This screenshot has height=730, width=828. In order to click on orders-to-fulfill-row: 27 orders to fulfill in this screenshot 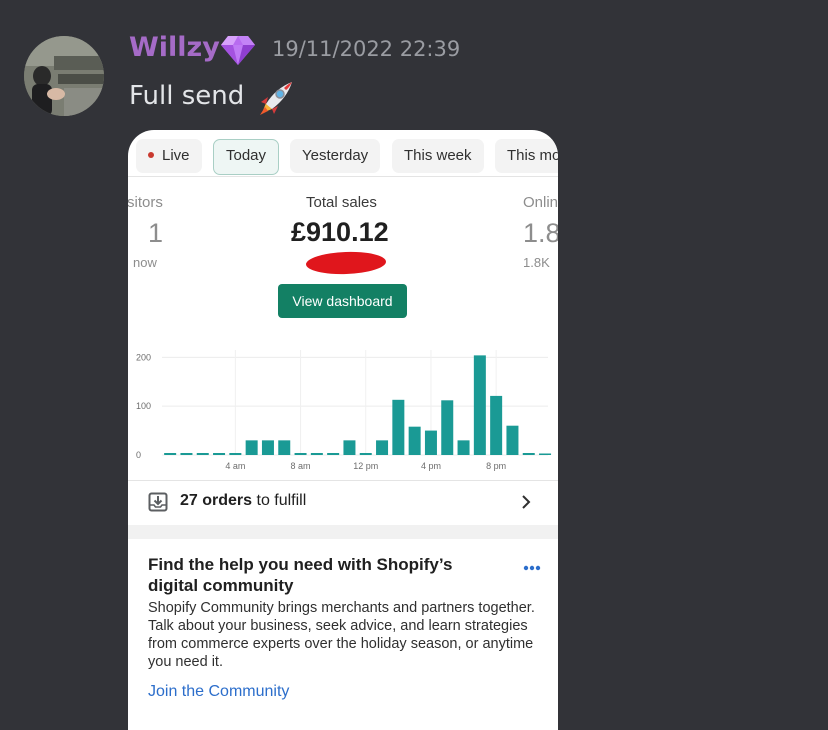, I will do `click(343, 503)`.